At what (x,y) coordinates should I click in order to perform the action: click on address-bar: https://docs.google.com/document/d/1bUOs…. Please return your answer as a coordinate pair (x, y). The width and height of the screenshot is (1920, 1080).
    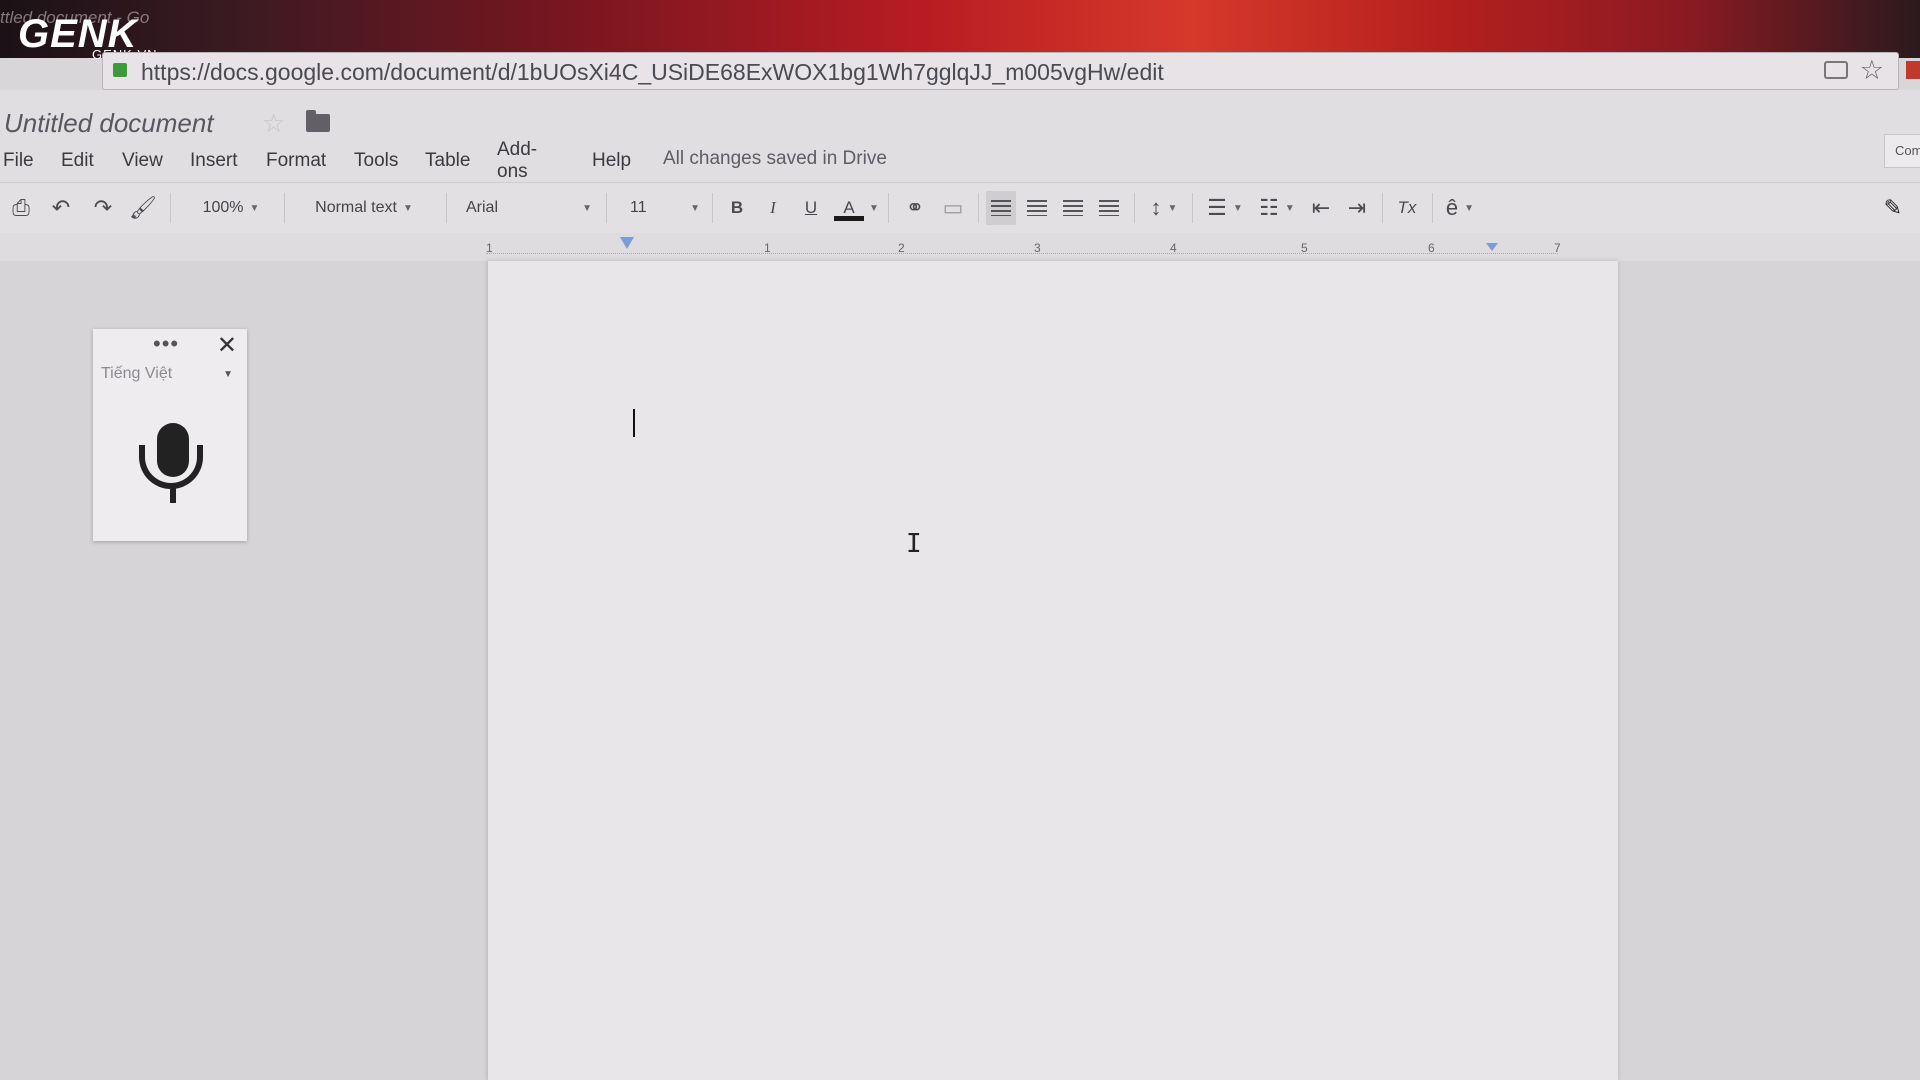
    Looking at the image, I should click on (1011, 71).